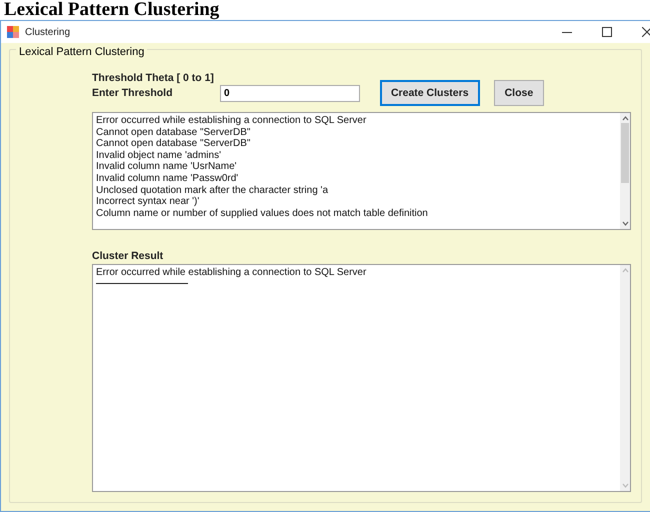 Image resolution: width=650 pixels, height=512 pixels. Describe the element at coordinates (625, 118) in the screenshot. I see `scroll-up-icon` at that location.